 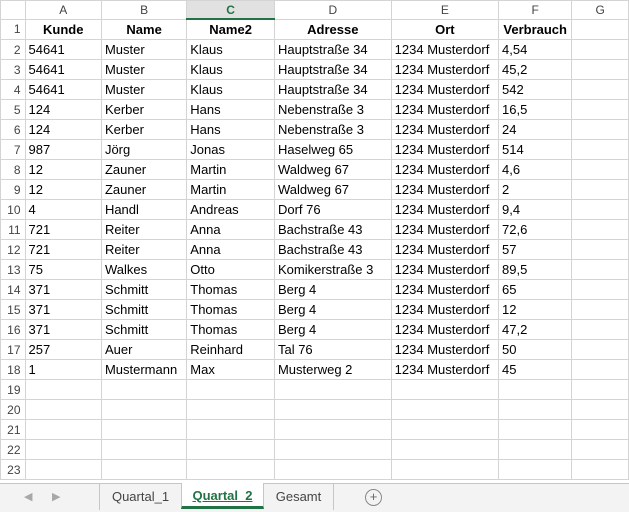 What do you see at coordinates (144, 69) in the screenshot?
I see `cell: Muster` at bounding box center [144, 69].